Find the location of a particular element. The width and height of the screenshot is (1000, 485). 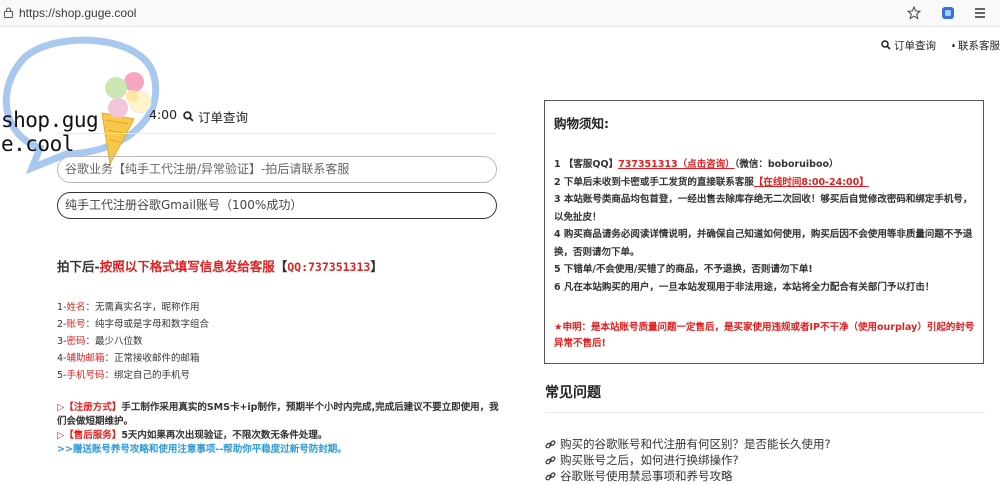

after-sale-tag: ▷【售后服务】 is located at coordinates (89, 435).